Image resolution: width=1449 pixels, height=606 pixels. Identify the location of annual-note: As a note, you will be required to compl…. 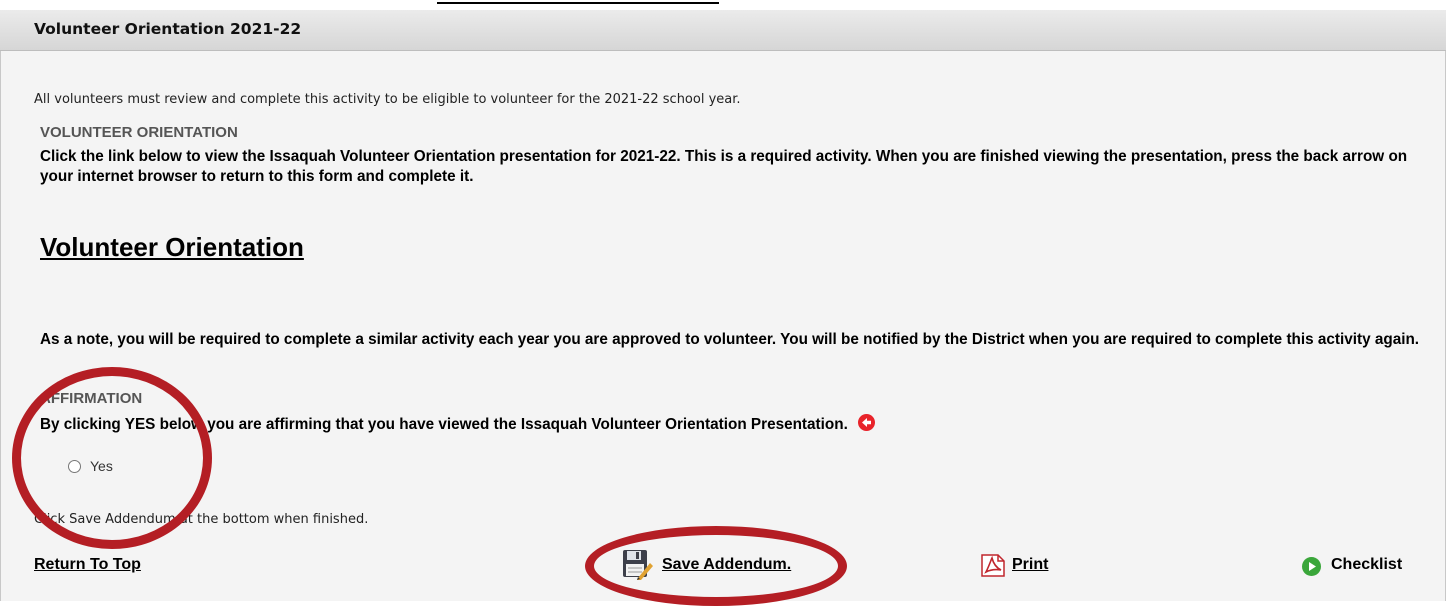
(730, 339).